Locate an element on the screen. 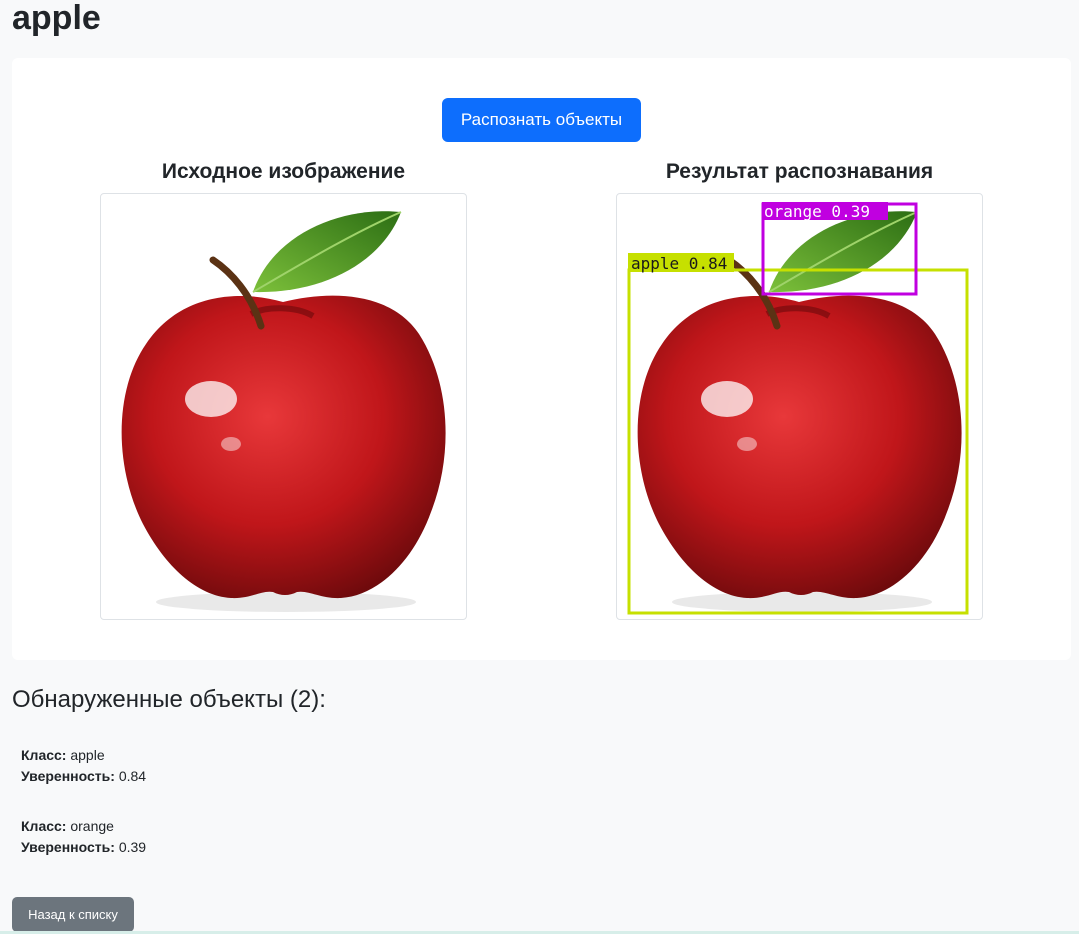  apple-box-label: apple 0.84 is located at coordinates (679, 263).